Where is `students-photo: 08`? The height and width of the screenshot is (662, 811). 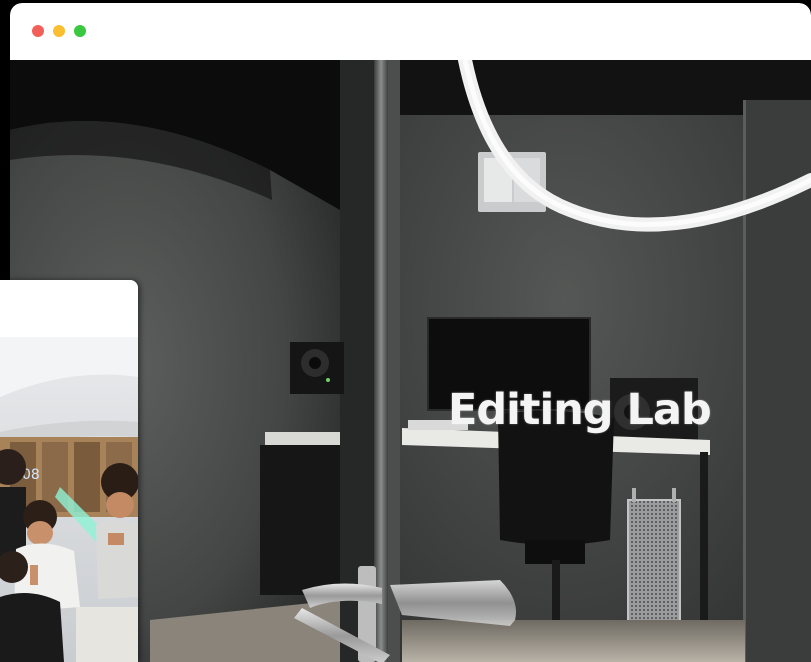
students-photo: 08 is located at coordinates (69, 499).